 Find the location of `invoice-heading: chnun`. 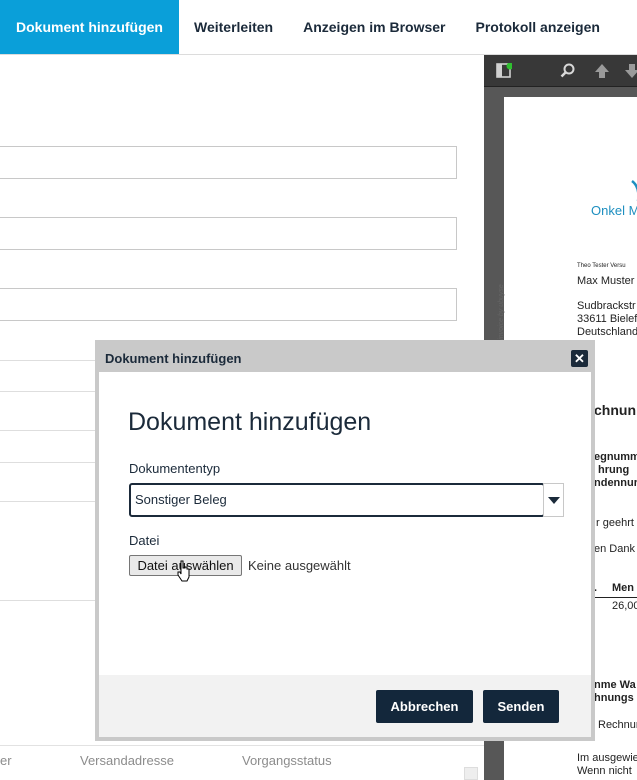

invoice-heading: chnun is located at coordinates (615, 410).